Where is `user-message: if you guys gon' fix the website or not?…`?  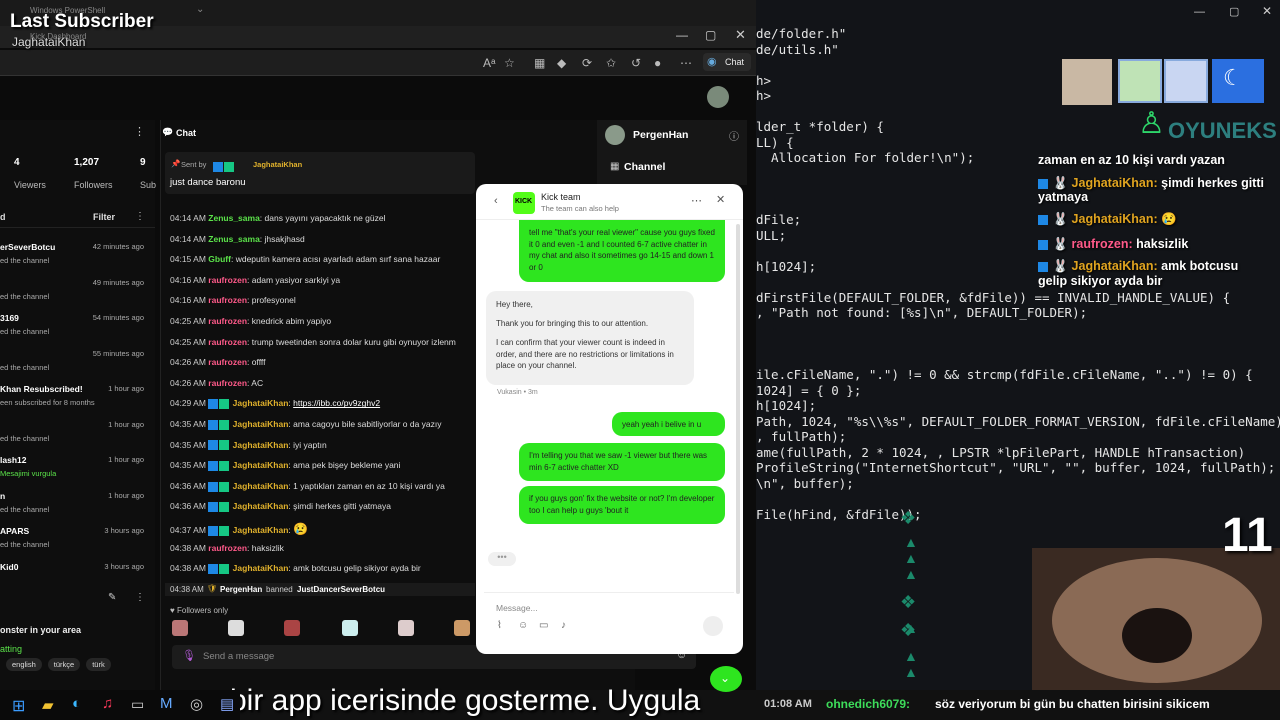
user-message: if you guys gon' fix the website or not?… is located at coordinates (622, 505).